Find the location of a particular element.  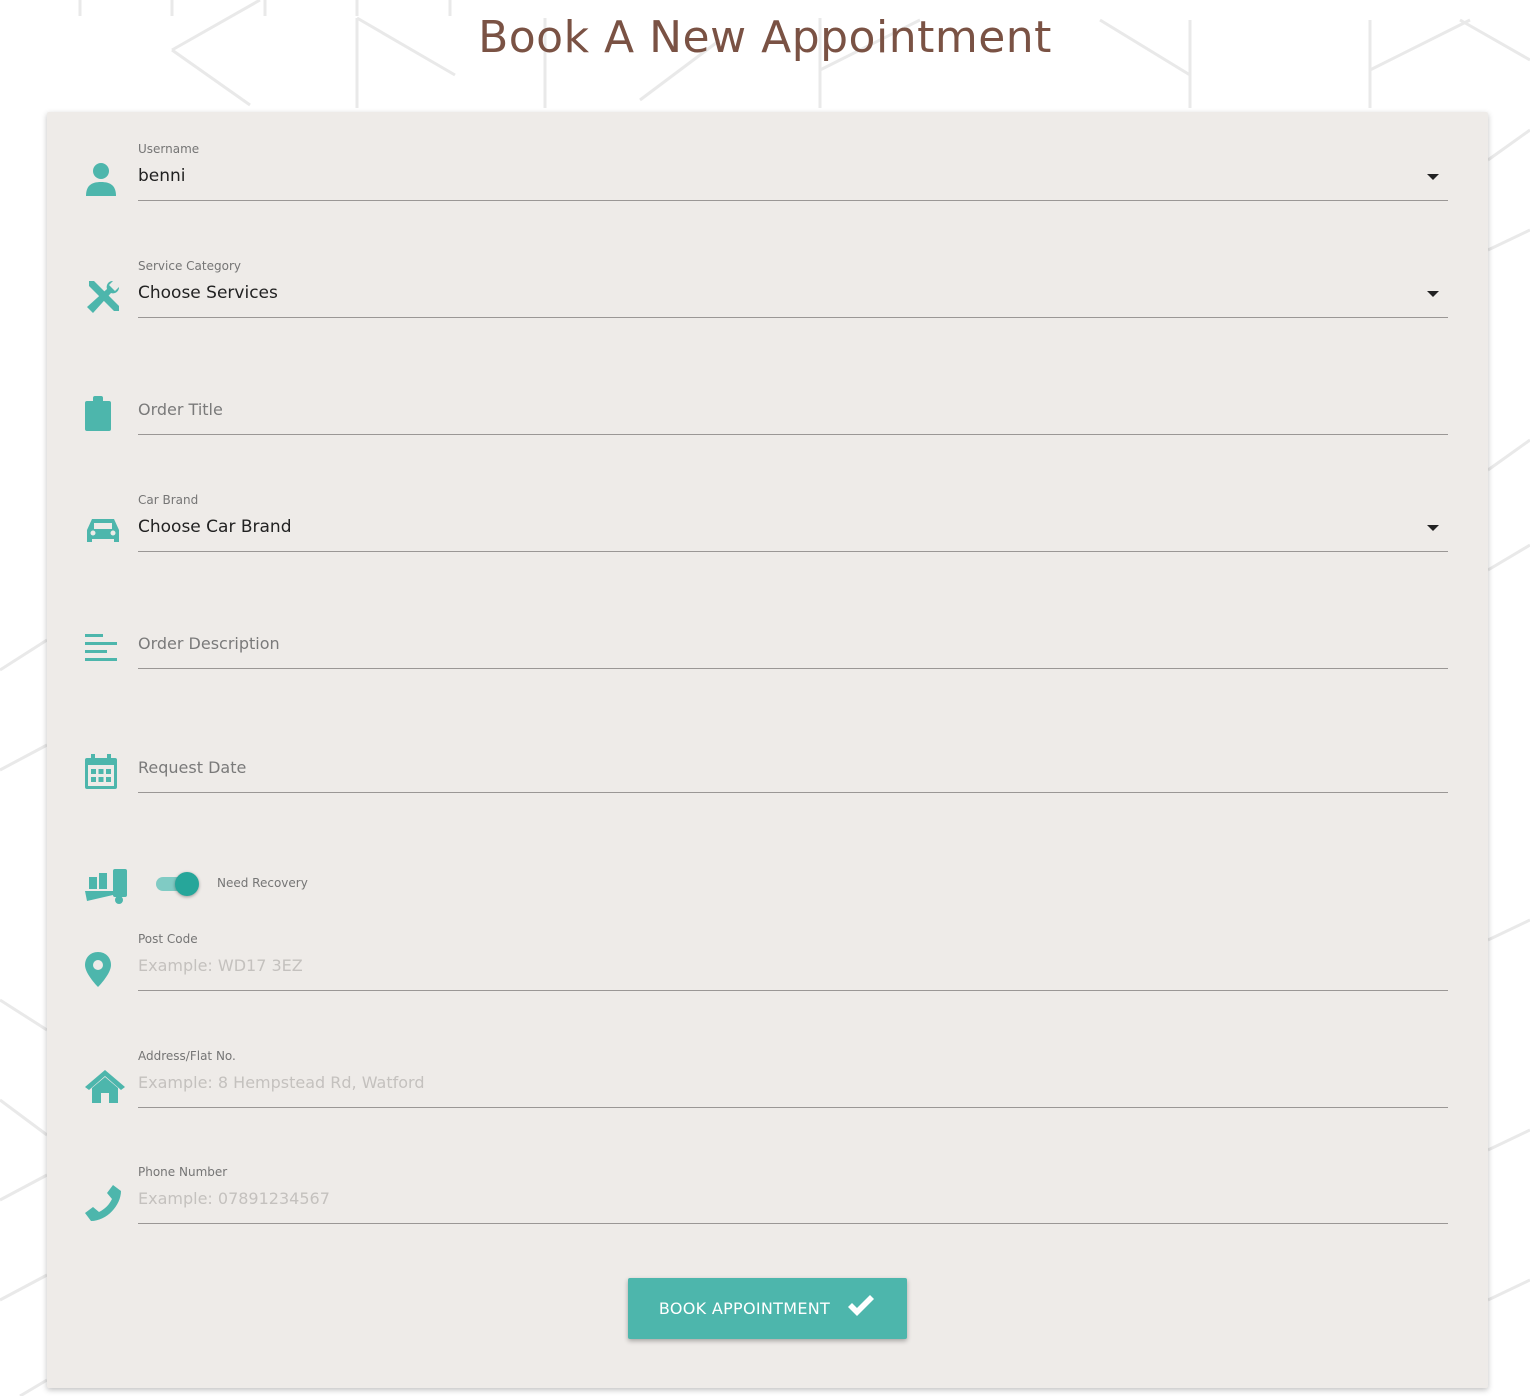

tools-icon is located at coordinates (105, 297).